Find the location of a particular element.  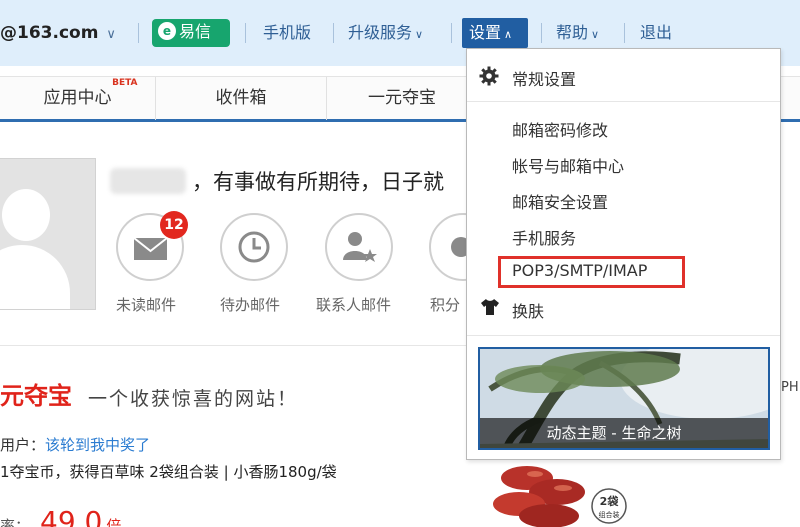

contact-star-icon is located at coordinates (360, 247).